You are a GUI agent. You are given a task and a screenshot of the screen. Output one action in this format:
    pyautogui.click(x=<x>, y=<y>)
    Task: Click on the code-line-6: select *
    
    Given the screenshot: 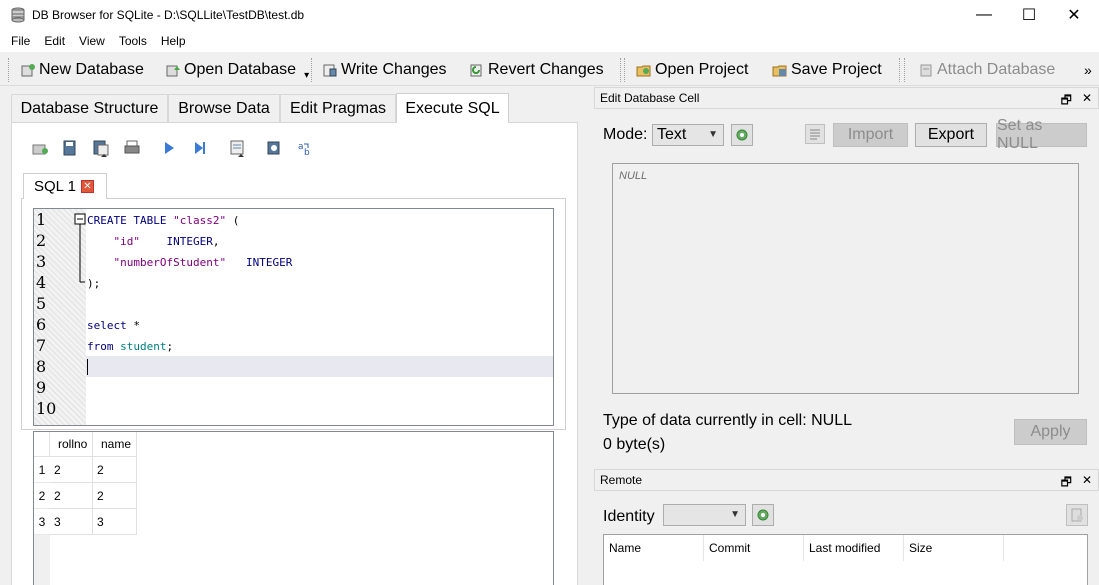 What is the action you would take?
    pyautogui.click(x=113, y=325)
    